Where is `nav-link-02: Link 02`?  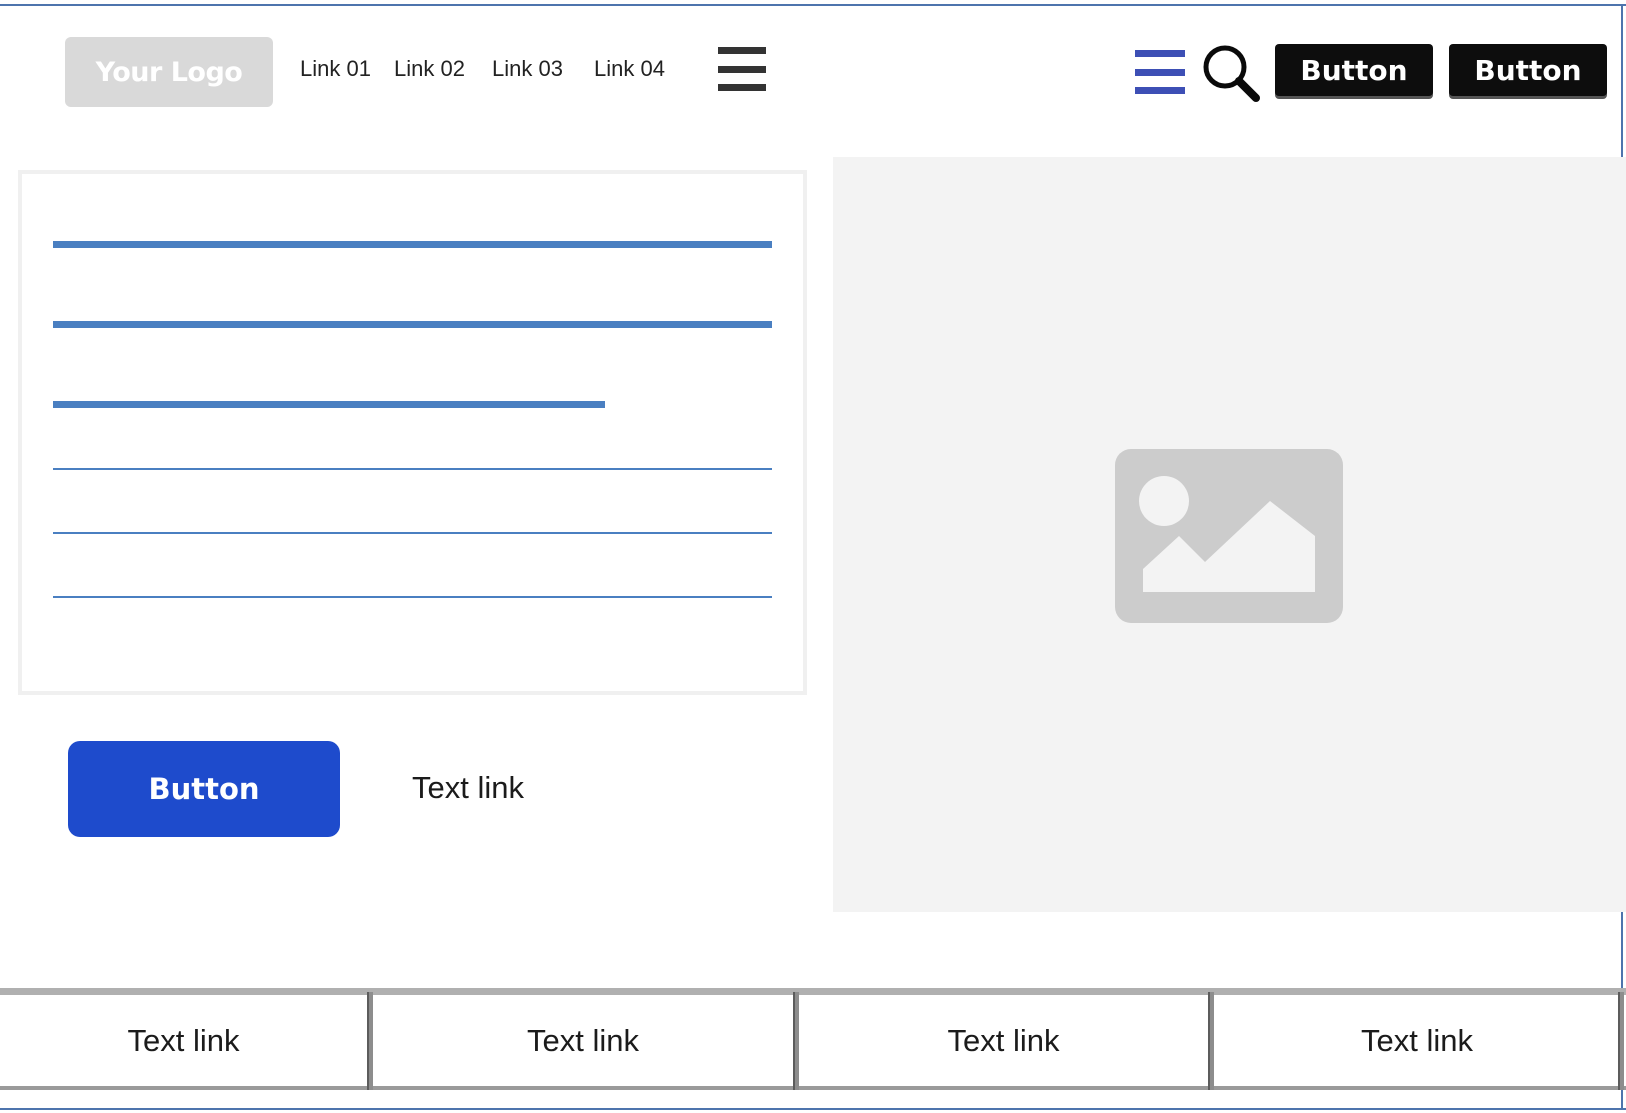 nav-link-02: Link 02 is located at coordinates (429, 69).